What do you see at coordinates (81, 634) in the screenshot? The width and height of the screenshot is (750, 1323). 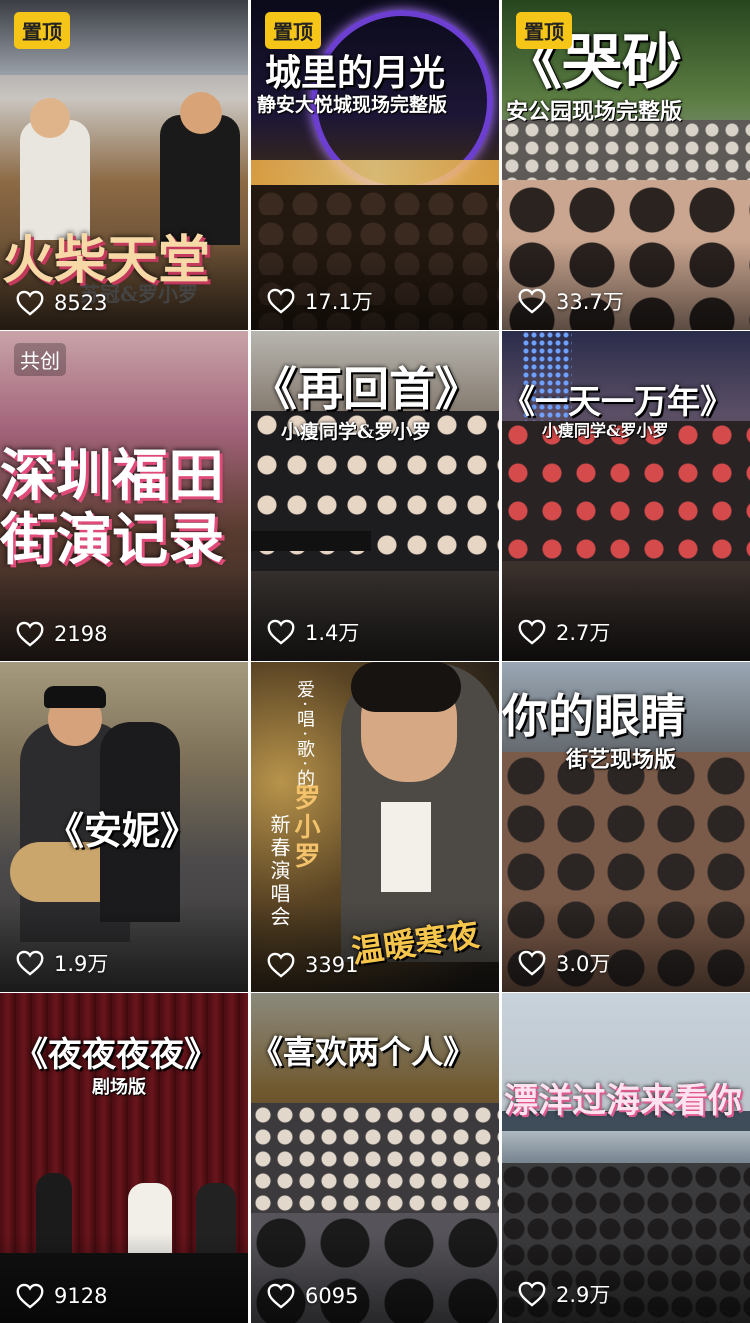 I see `like-count-value: 2198` at bounding box center [81, 634].